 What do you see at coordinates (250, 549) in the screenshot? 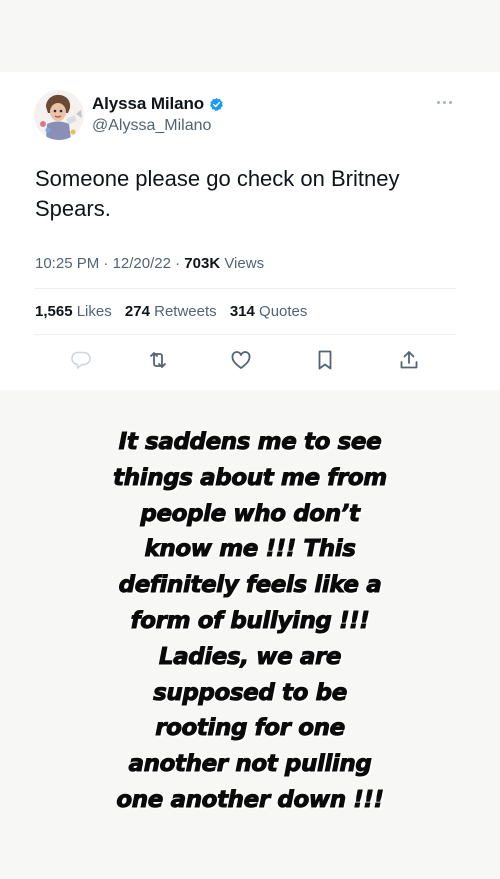
I see `statement-line: know me !!! This` at bounding box center [250, 549].